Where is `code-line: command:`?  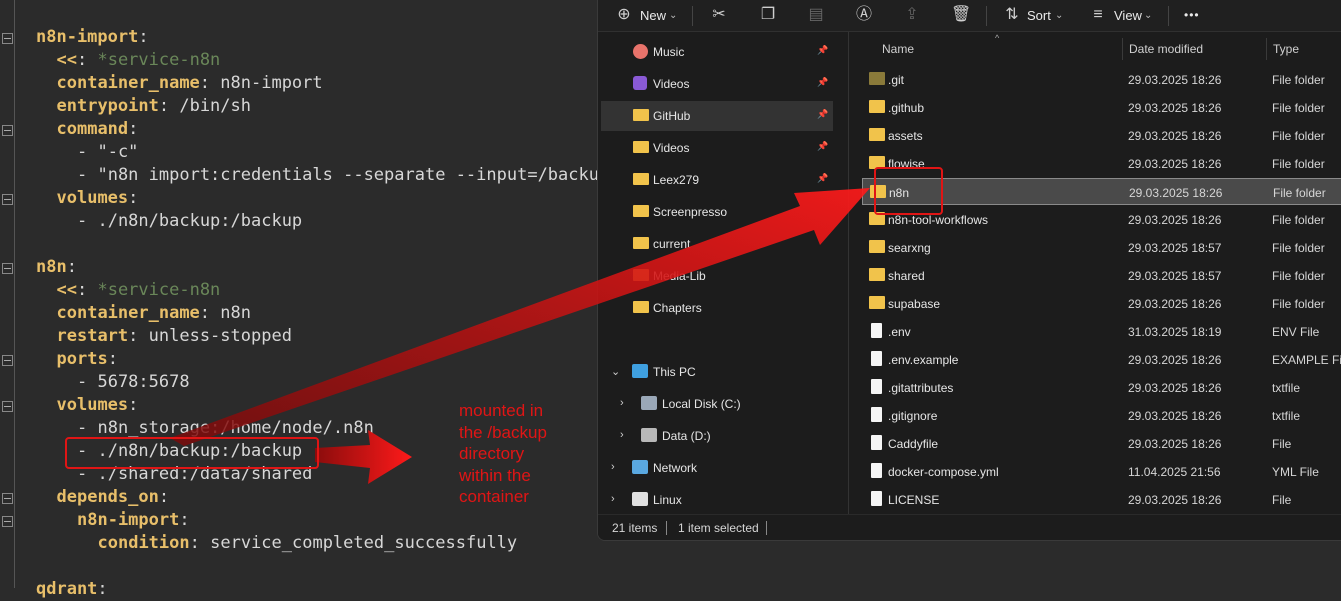
code-line: command: is located at coordinates (98, 129).